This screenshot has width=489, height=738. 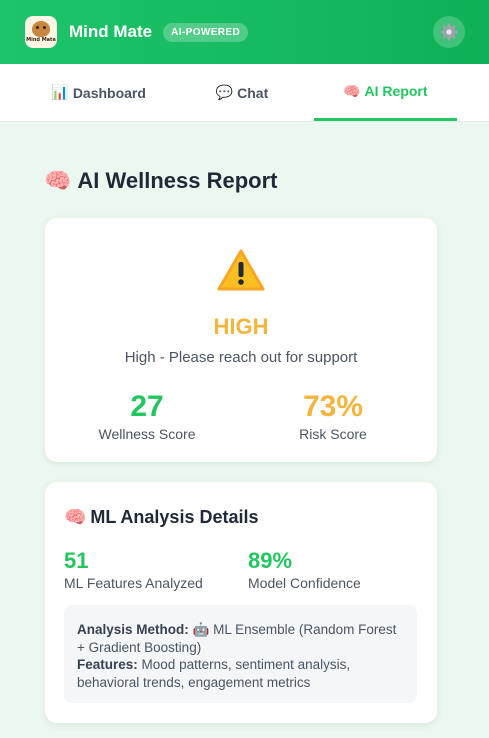 I want to click on logo-text: Mind Mate, so click(x=41, y=40).